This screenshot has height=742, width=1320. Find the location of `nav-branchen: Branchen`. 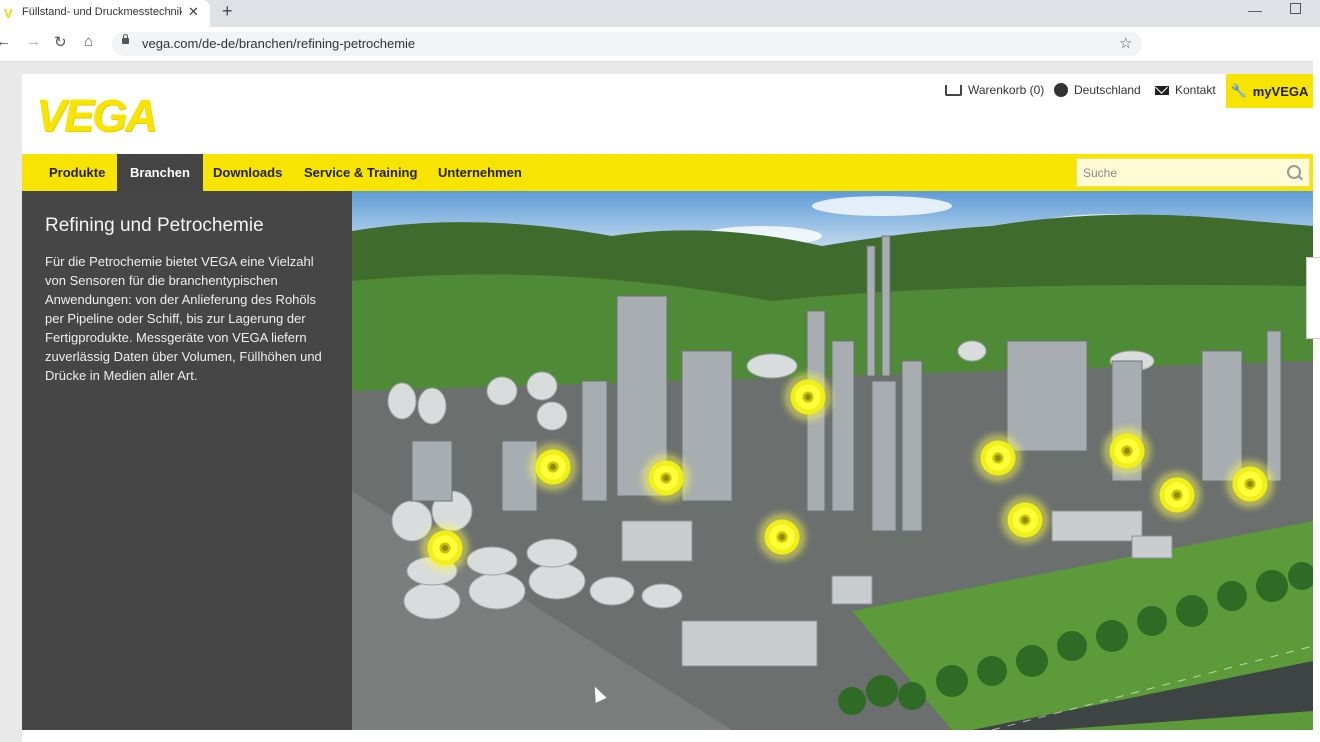

nav-branchen: Branchen is located at coordinates (160, 172).